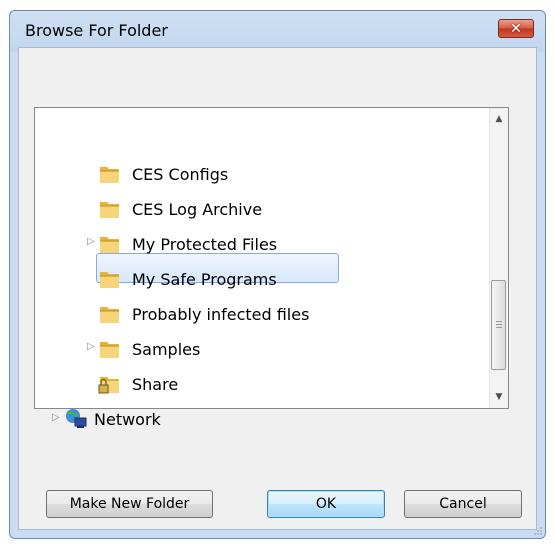  I want to click on tree-item-label: CES Log Archive, so click(197, 209).